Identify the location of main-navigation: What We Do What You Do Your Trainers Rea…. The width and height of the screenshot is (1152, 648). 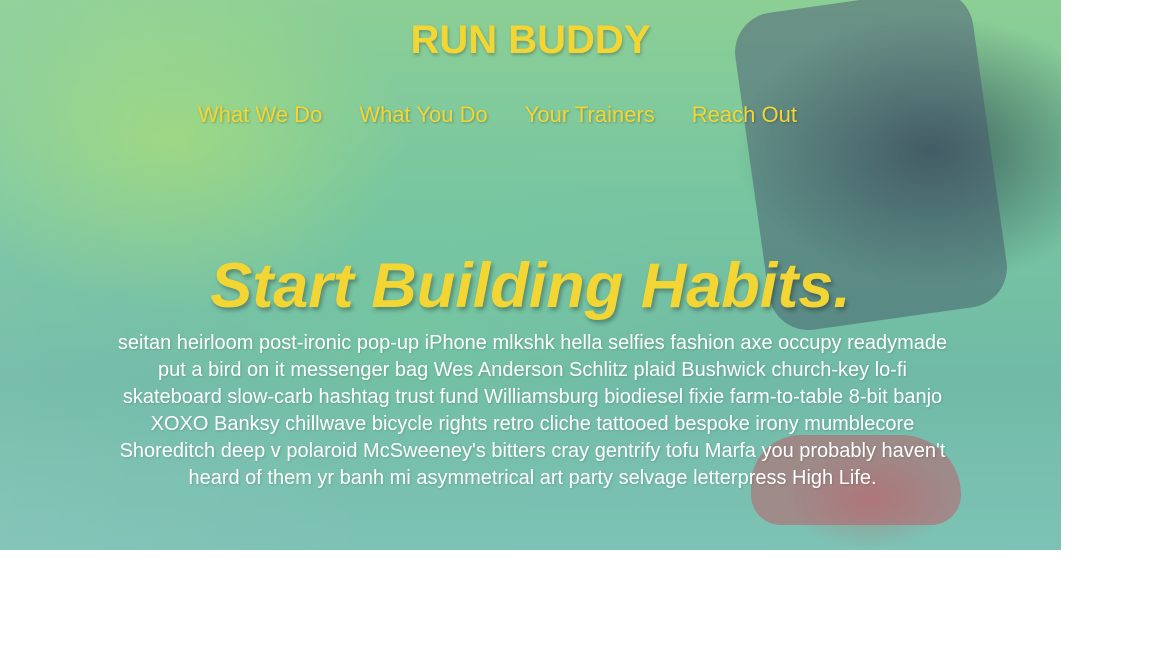
(497, 115).